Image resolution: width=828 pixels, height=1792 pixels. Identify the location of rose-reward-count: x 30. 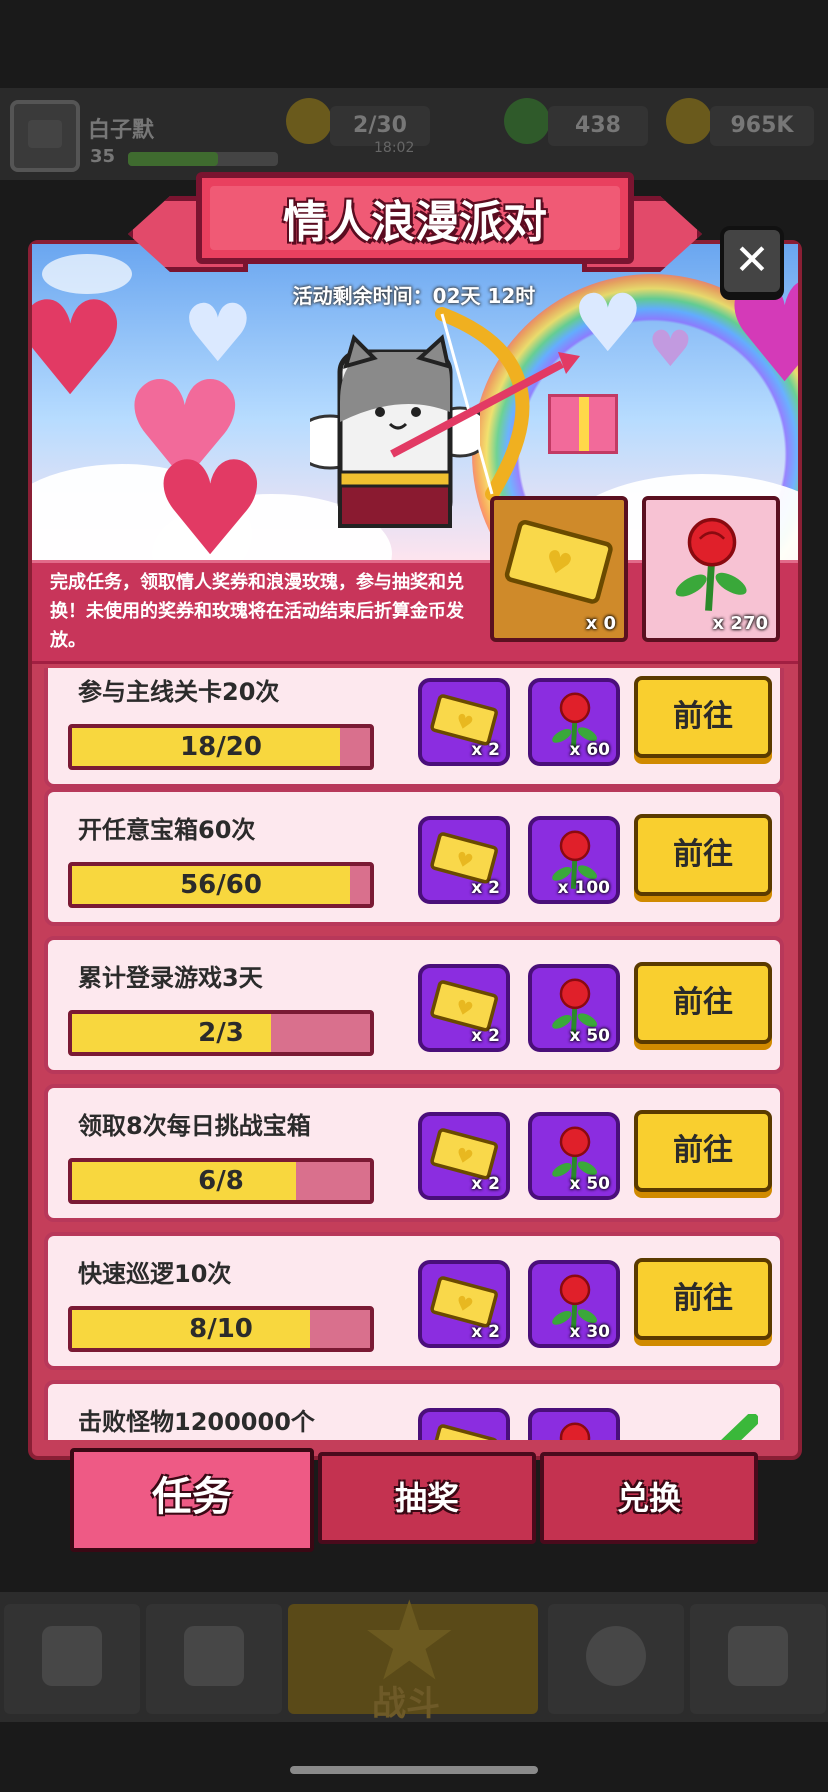
(589, 1332).